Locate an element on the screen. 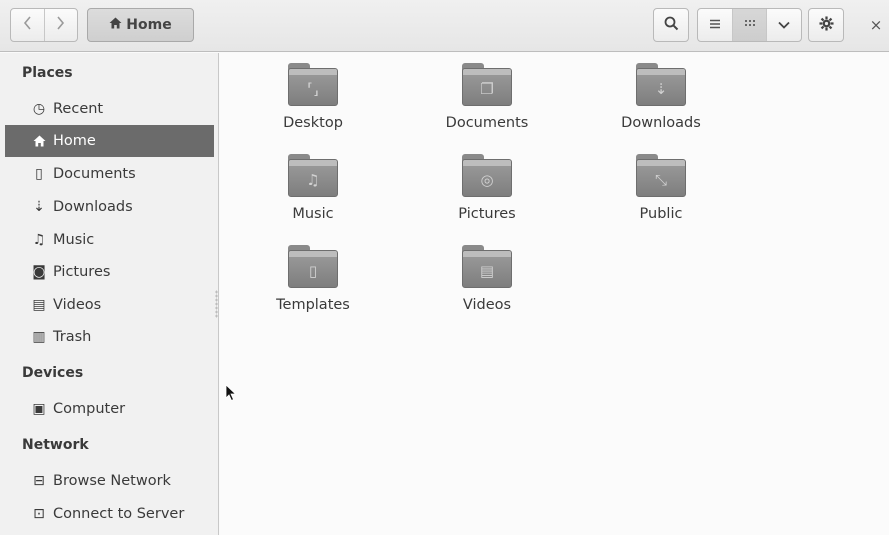  sidebar-item-label: Trash is located at coordinates (72, 337).